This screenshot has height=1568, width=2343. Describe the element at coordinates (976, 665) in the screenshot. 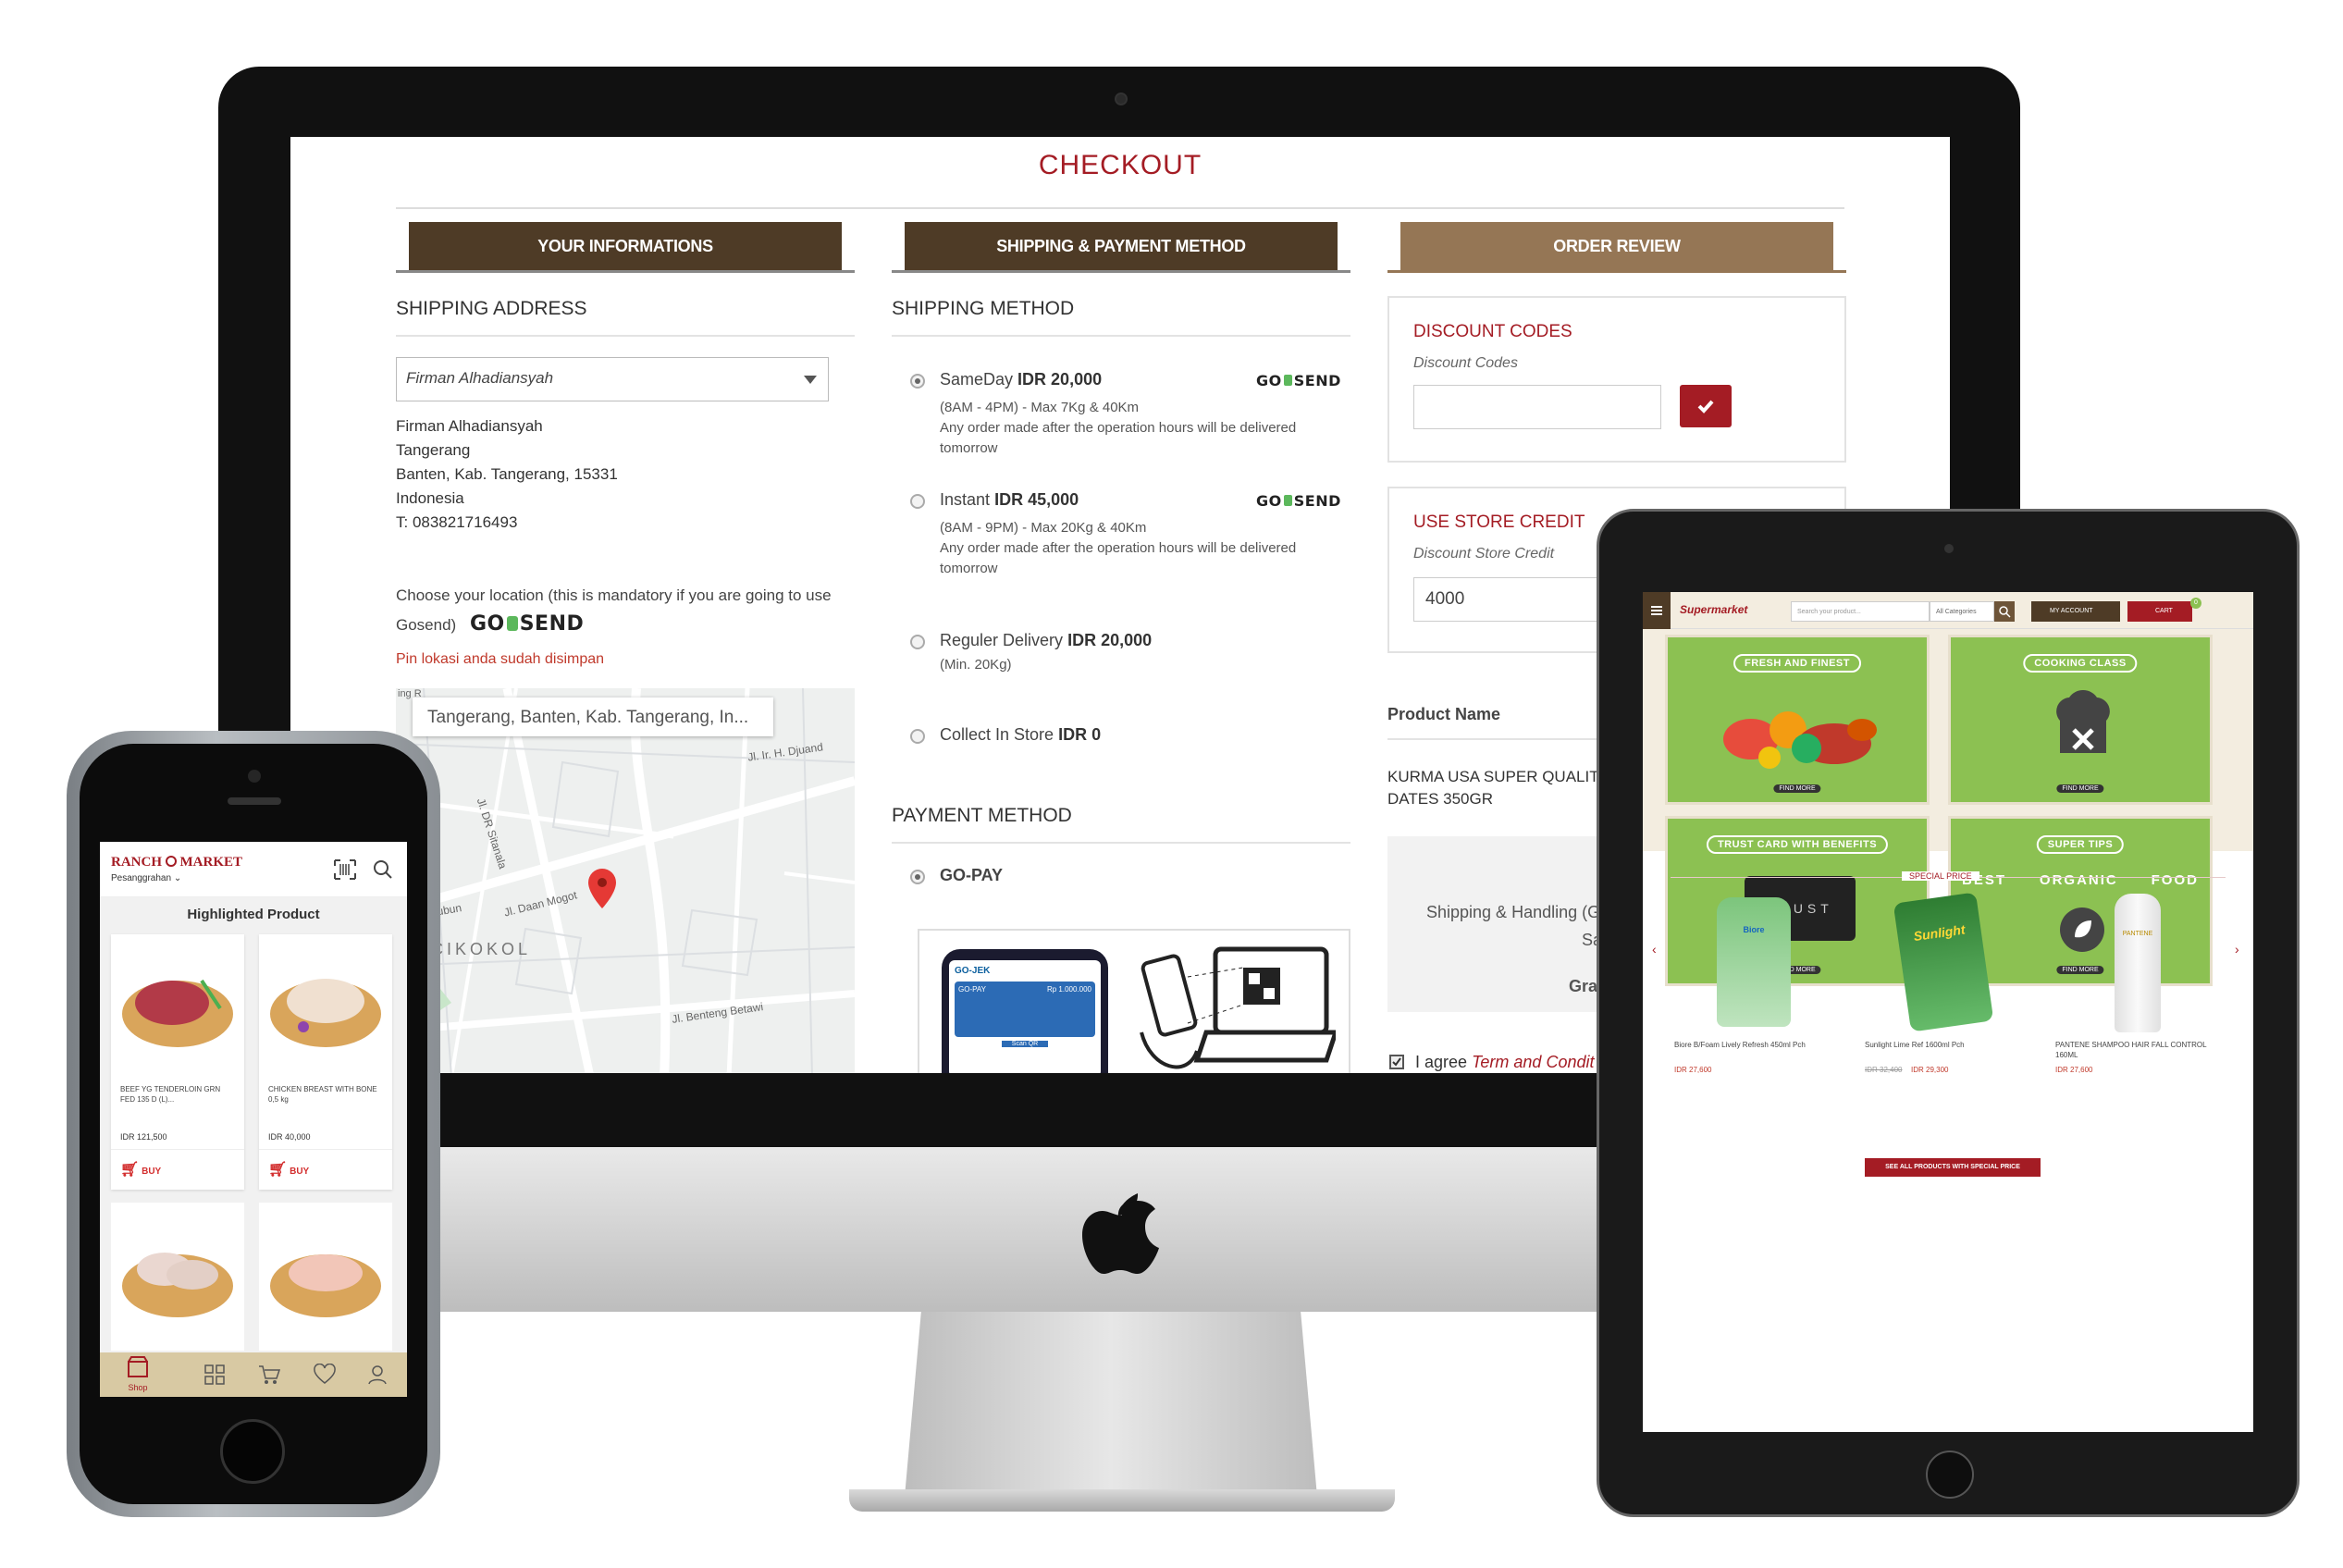

I see `reguler-details: (Min. 20Kg)` at that location.